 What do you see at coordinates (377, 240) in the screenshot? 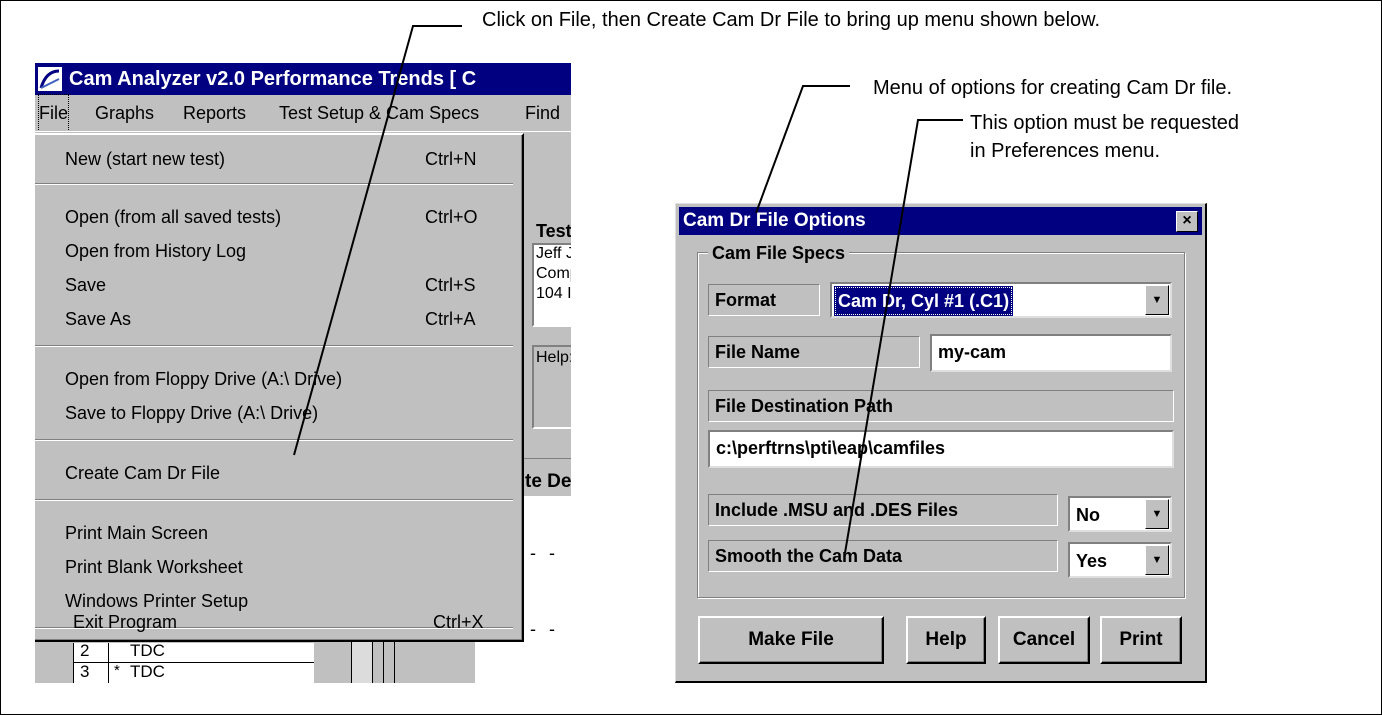
I see `leader-line-file-menu` at bounding box center [377, 240].